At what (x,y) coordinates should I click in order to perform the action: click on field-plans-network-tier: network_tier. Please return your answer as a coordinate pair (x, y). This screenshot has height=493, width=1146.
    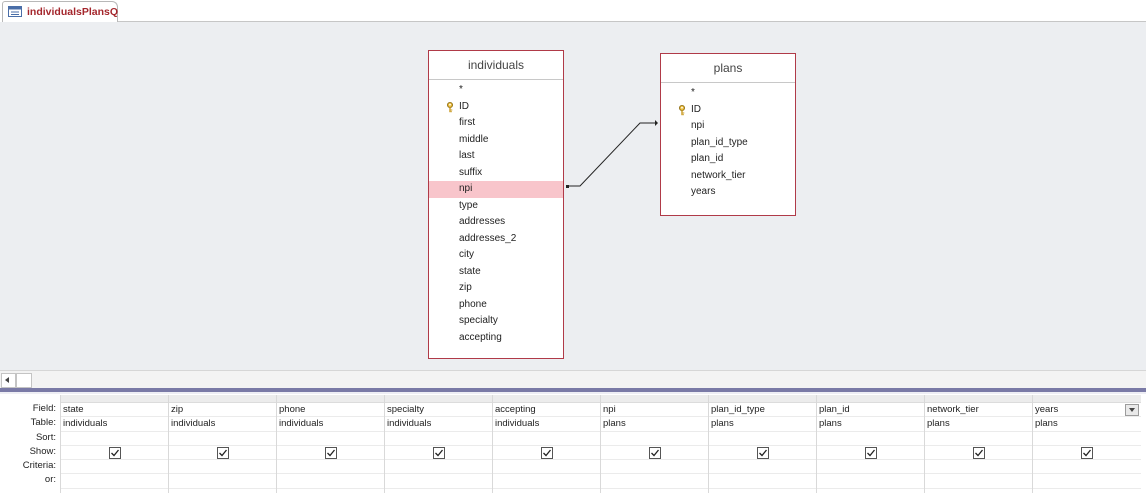
    Looking at the image, I should click on (728, 176).